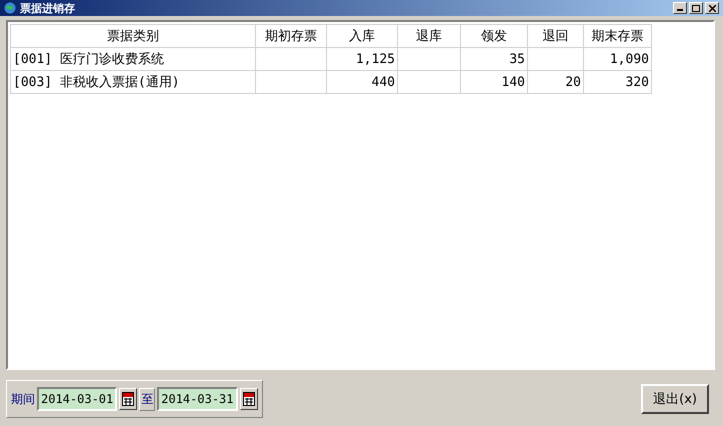  What do you see at coordinates (618, 82) in the screenshot?
I see `table-cell: 320` at bounding box center [618, 82].